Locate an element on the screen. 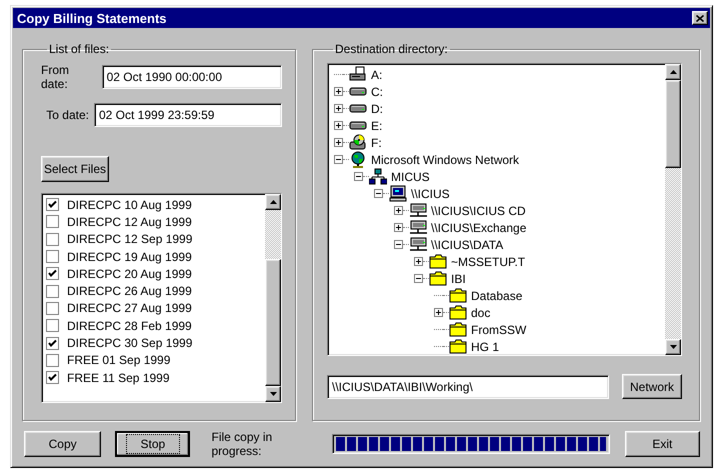  file-name: FREE 01 Sep 1999 is located at coordinates (118, 360).